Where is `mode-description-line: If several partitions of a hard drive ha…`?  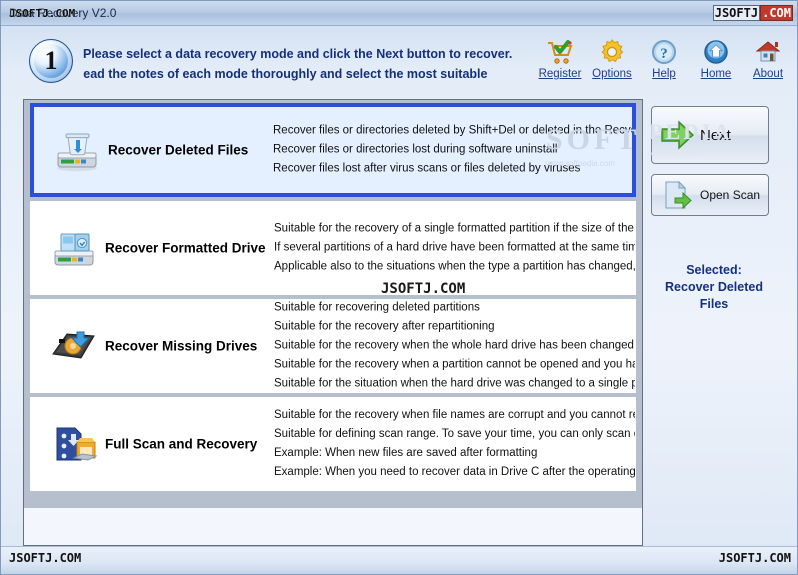
mode-description-line: If several partitions of a hard drive ha… is located at coordinates (455, 247).